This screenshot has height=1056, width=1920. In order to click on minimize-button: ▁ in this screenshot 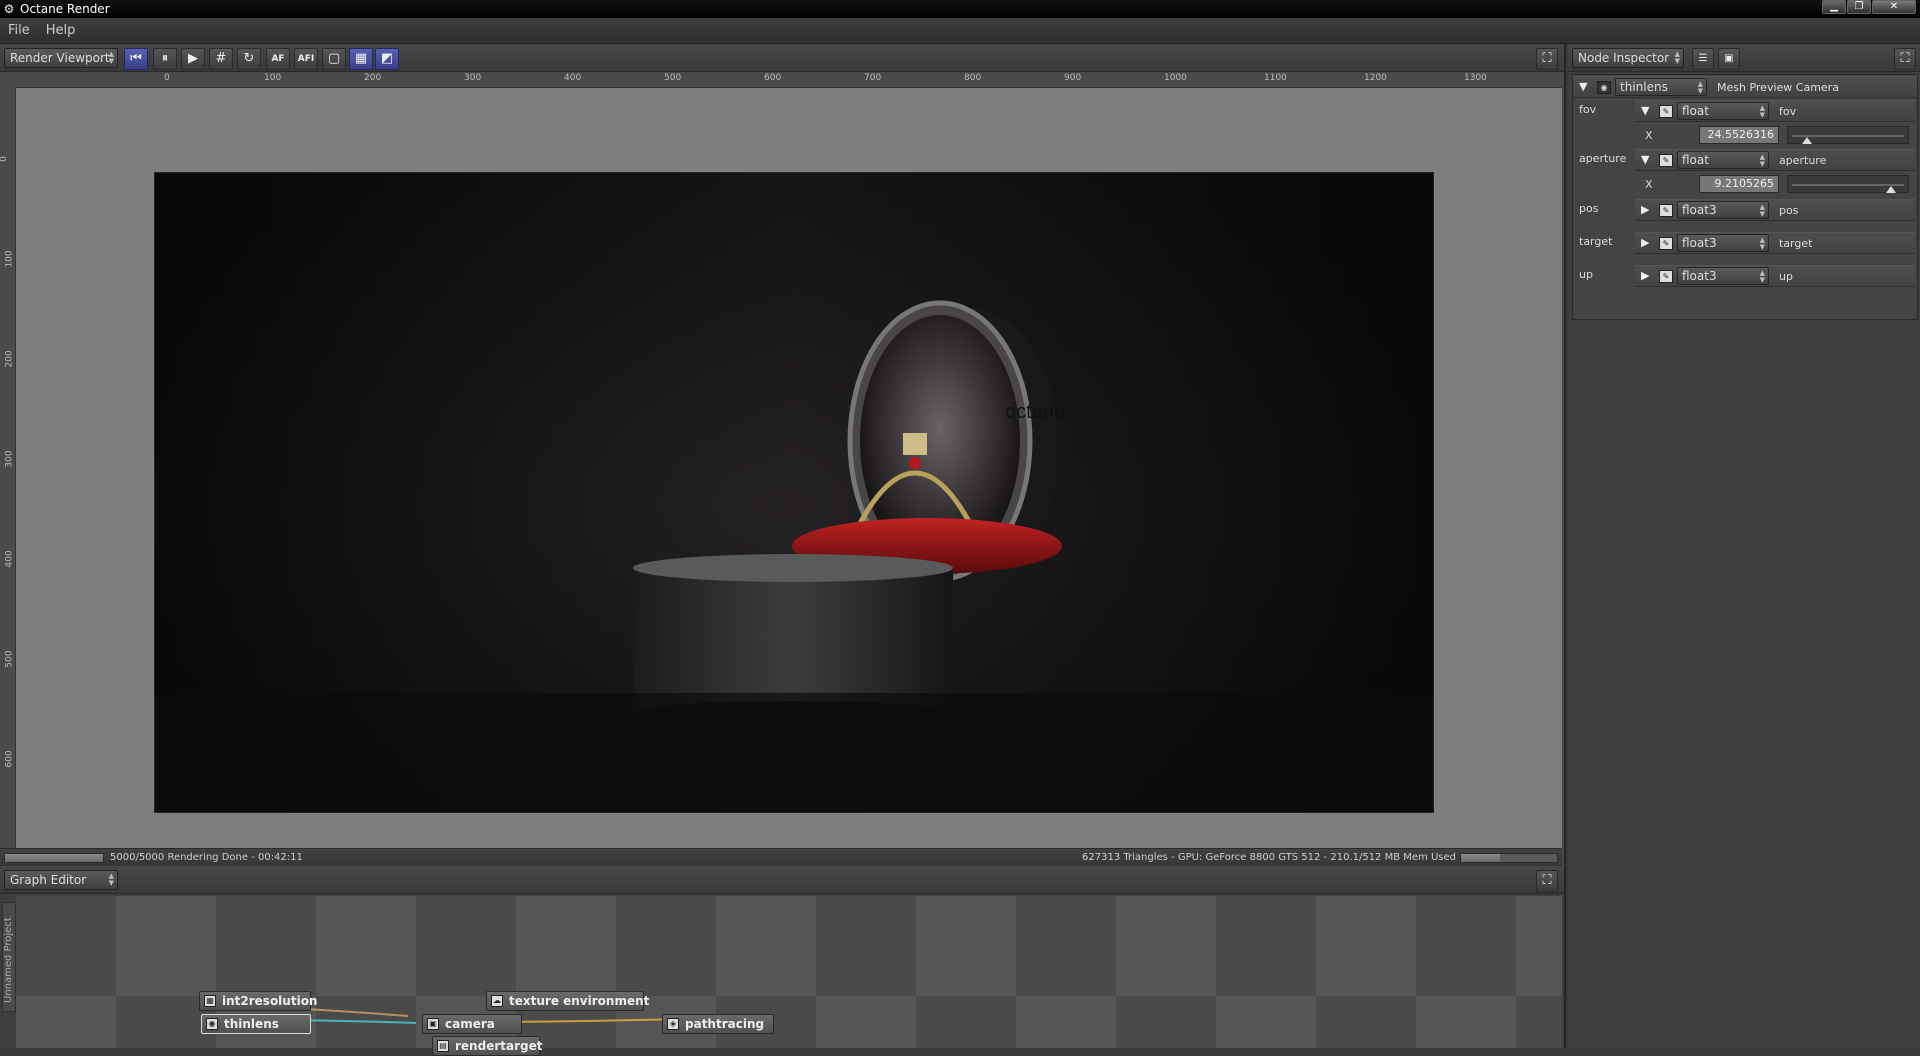, I will do `click(1834, 7)`.